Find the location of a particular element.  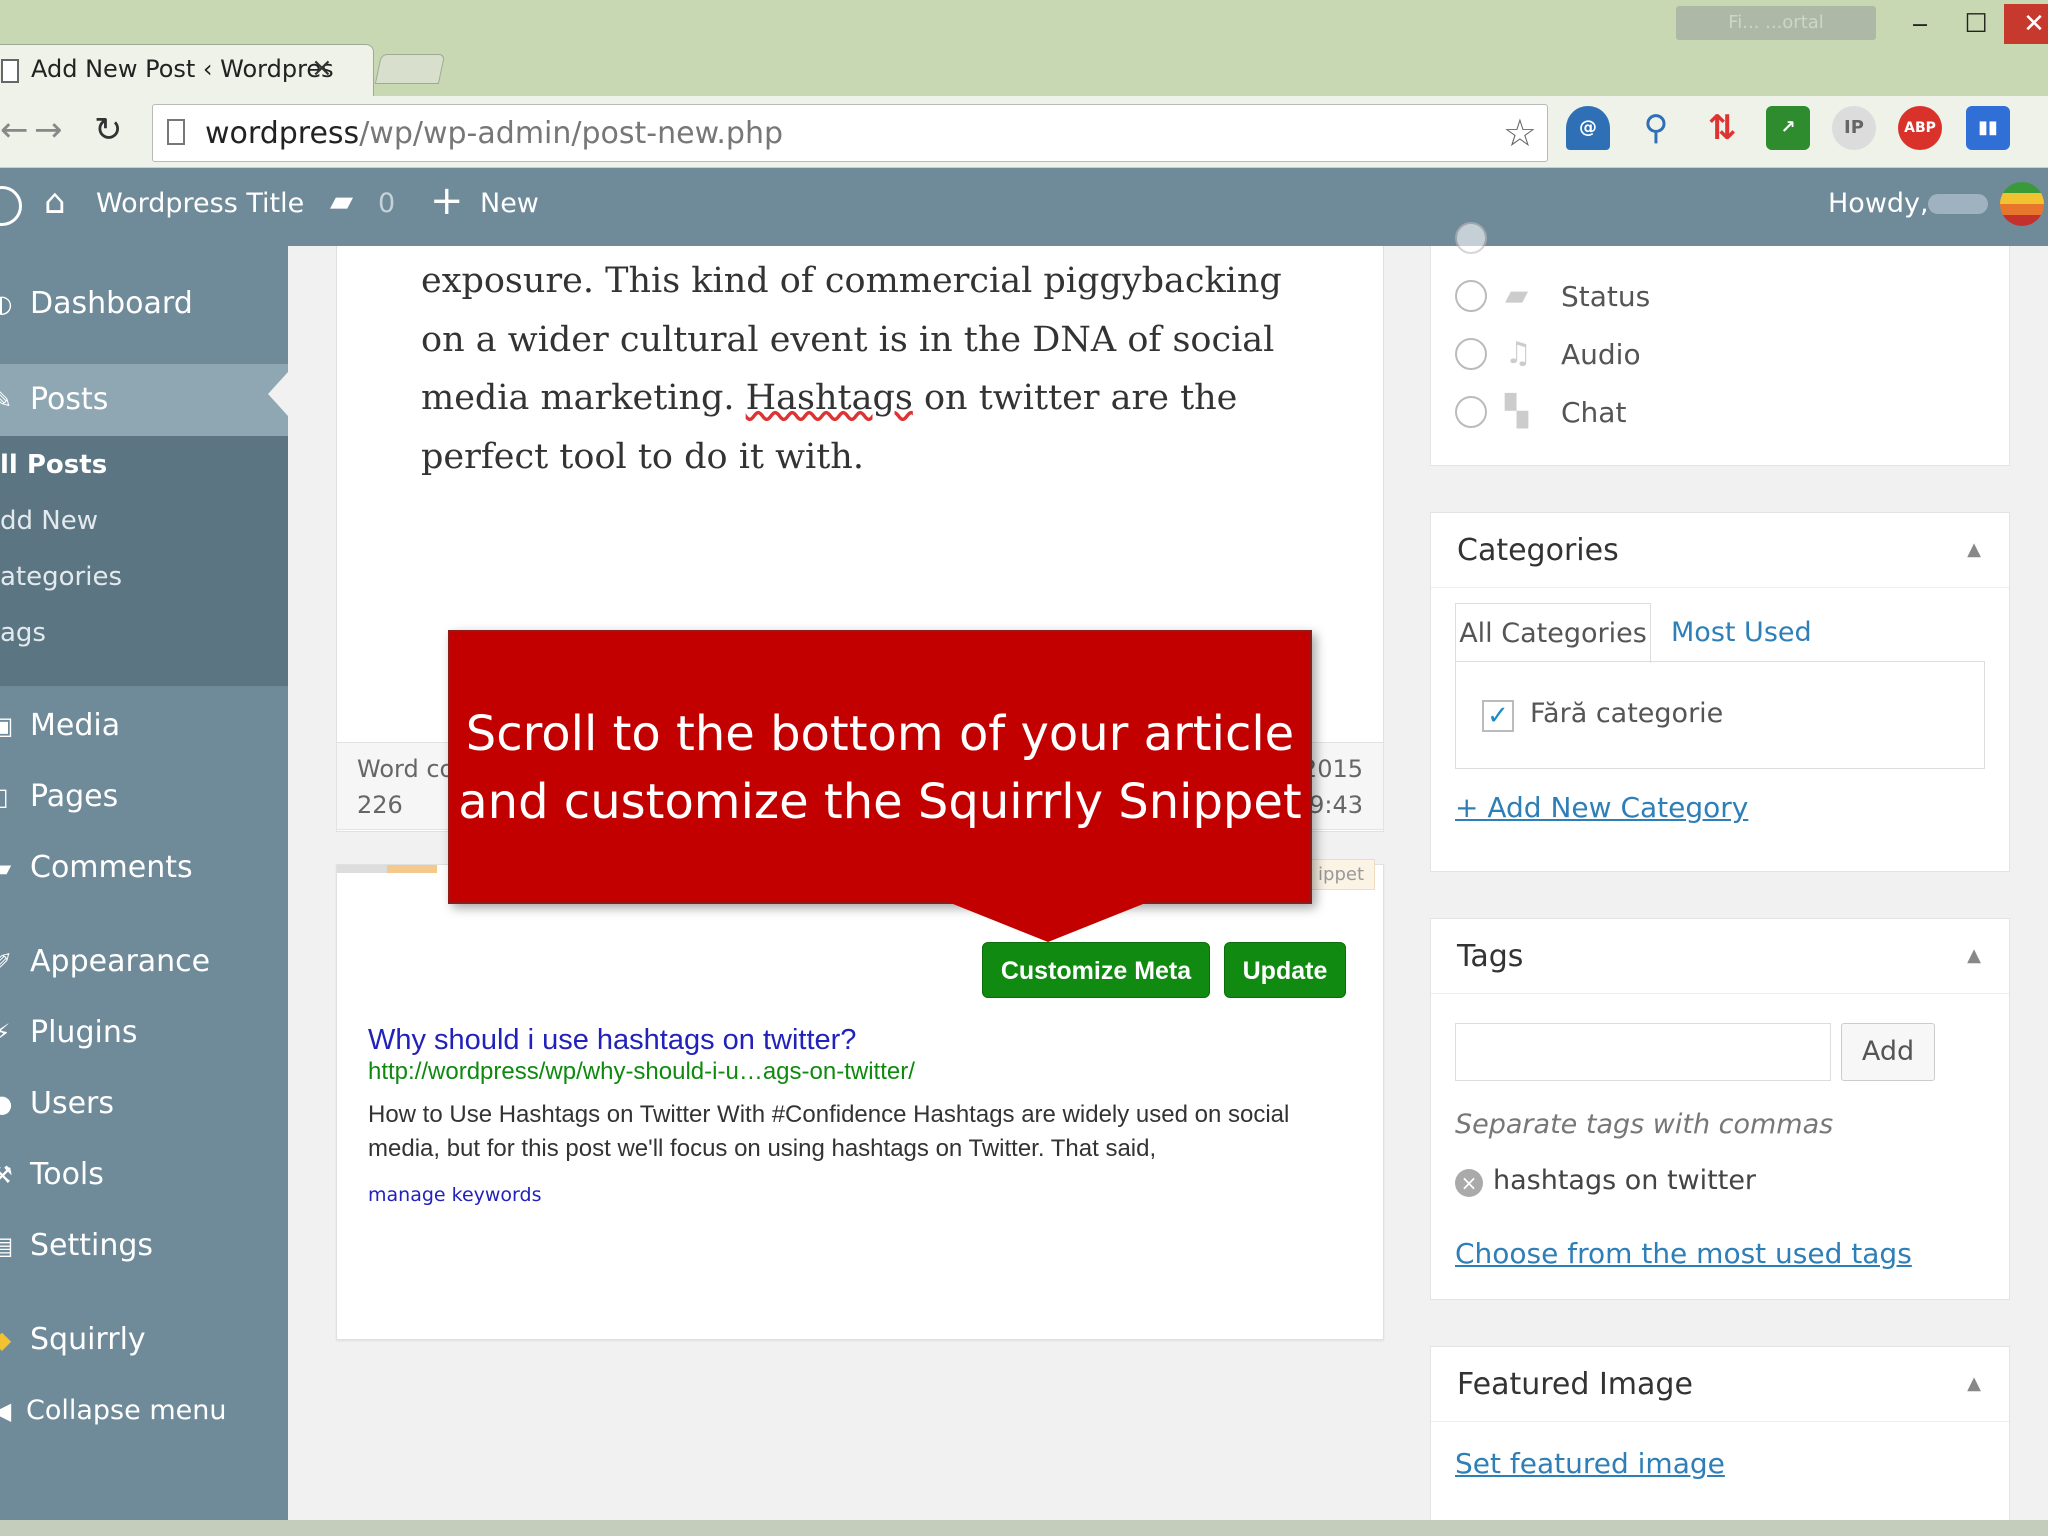

minimize-button: ‒ is located at coordinates (1920, 24).